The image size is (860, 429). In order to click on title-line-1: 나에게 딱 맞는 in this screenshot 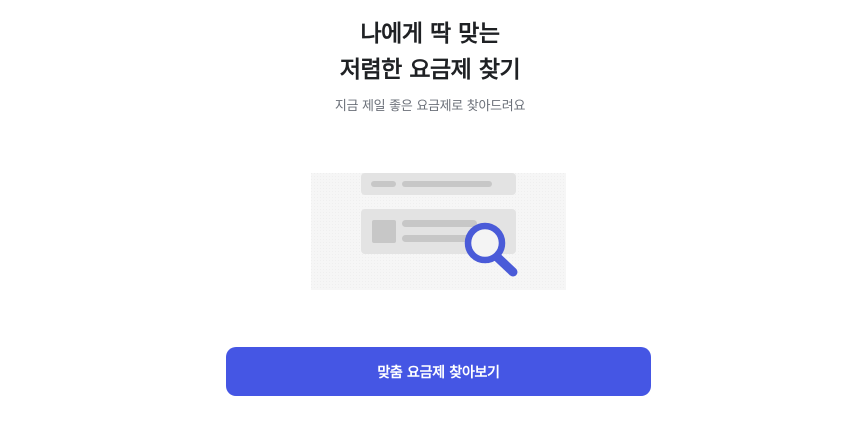, I will do `click(430, 34)`.